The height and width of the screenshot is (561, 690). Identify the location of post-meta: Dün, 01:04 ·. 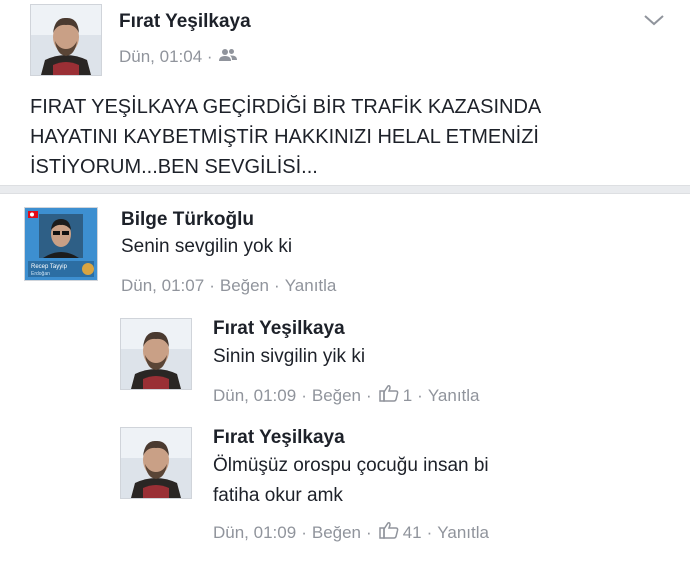
(178, 57).